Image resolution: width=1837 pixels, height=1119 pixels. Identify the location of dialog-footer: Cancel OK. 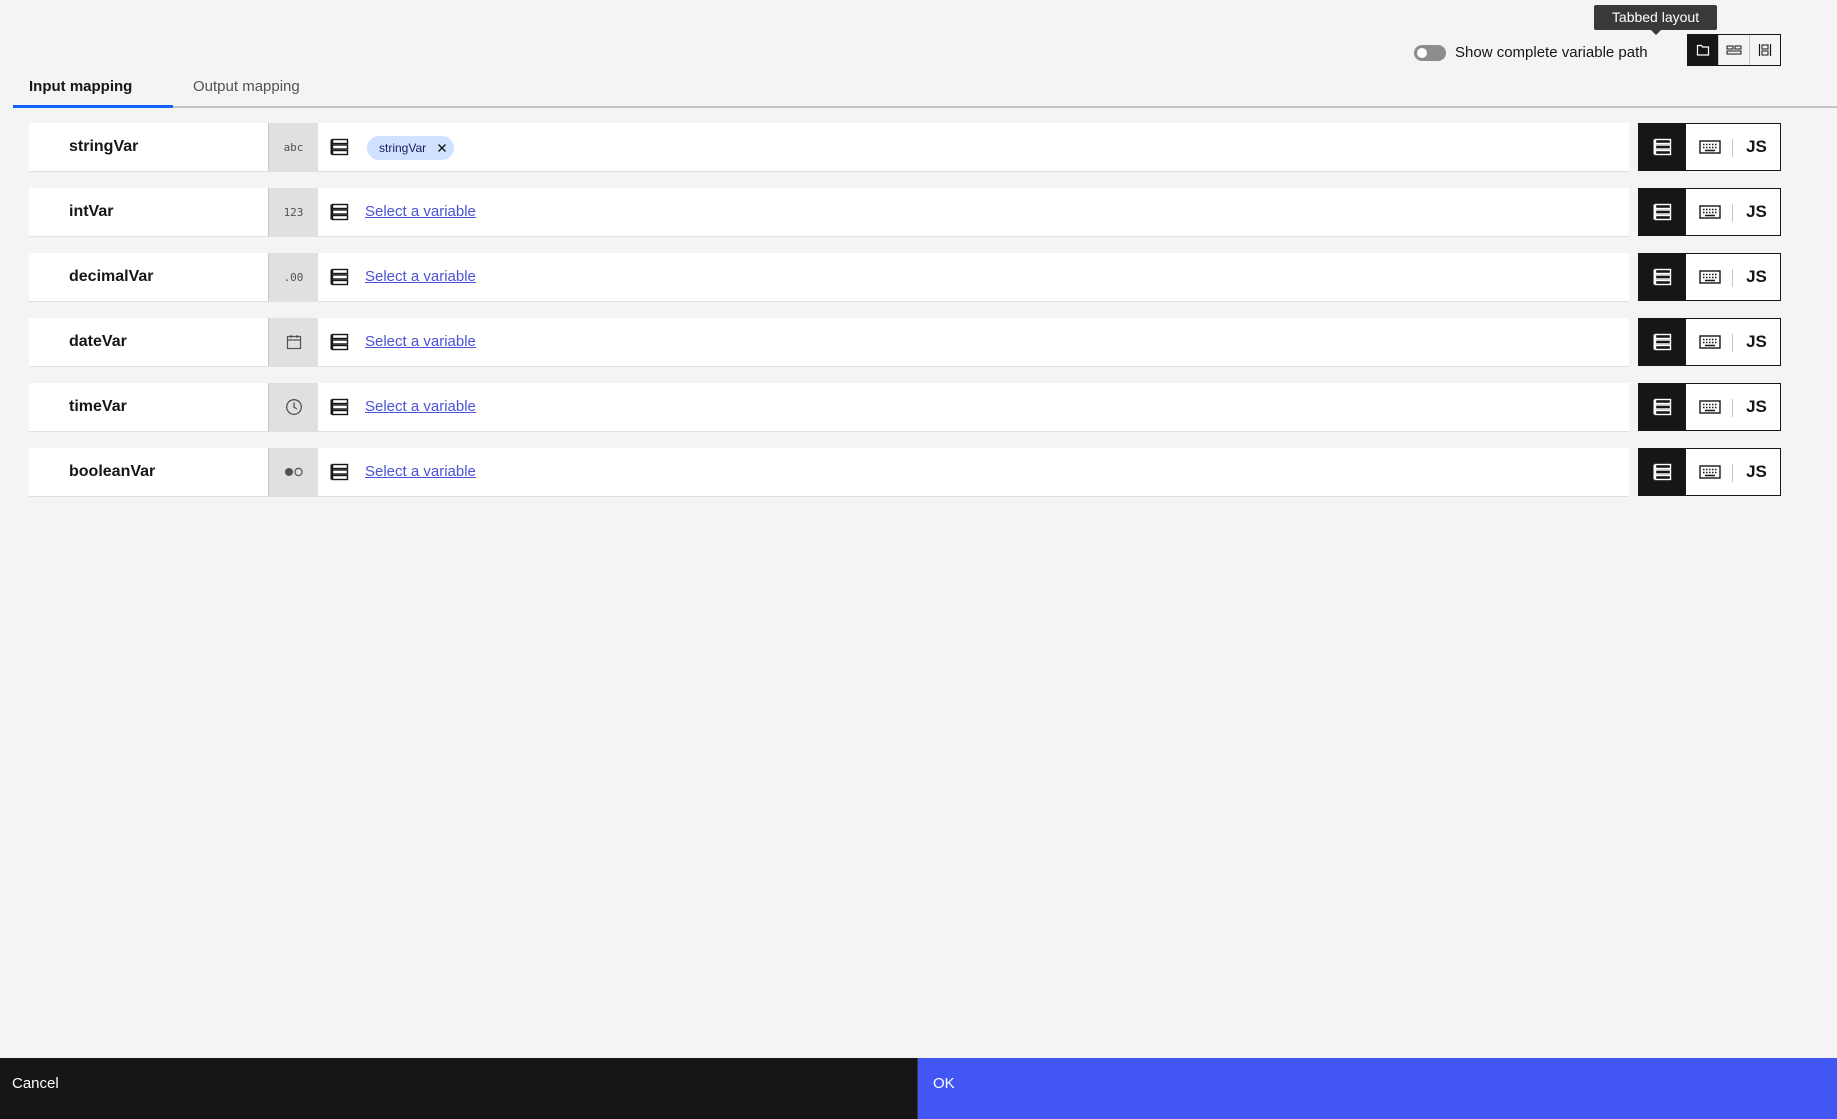
(918, 1088).